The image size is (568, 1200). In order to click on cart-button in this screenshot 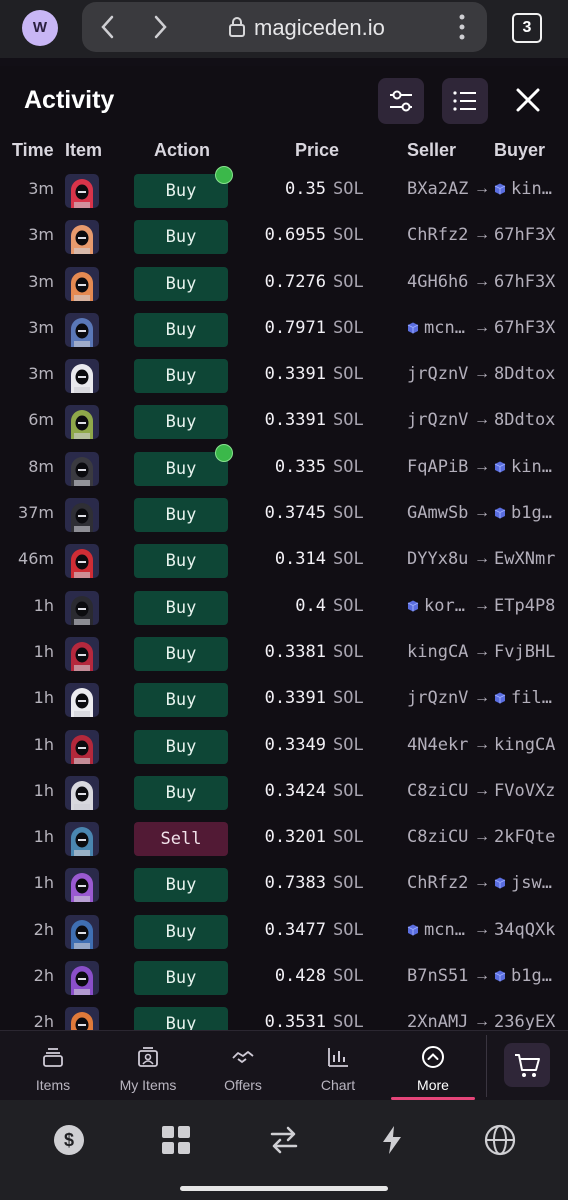, I will do `click(527, 1065)`.